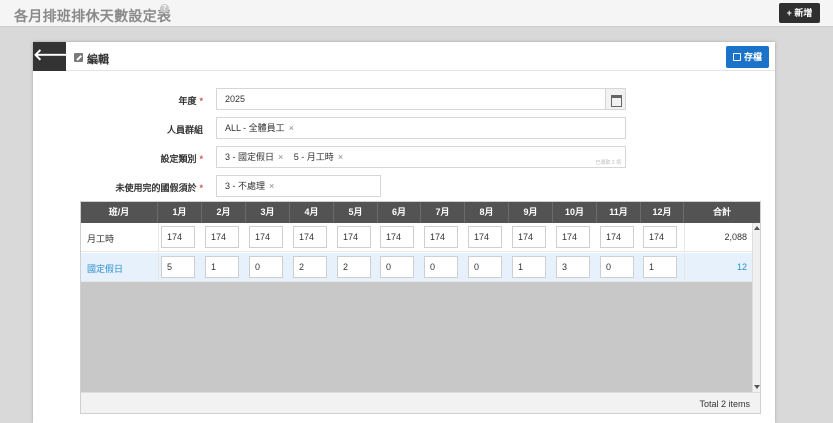 The width and height of the screenshot is (833, 423). What do you see at coordinates (399, 212) in the screenshot?
I see `header-cell: 6月` at bounding box center [399, 212].